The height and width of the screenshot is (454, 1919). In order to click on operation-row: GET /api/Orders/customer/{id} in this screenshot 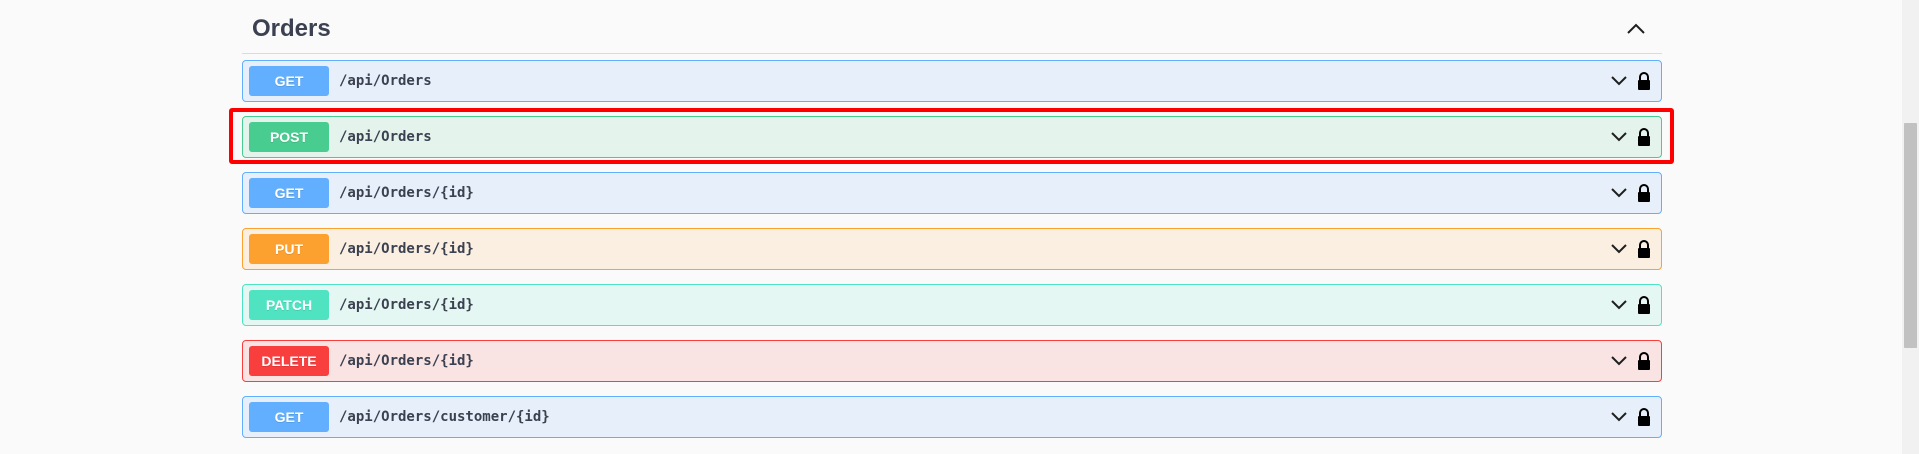, I will do `click(952, 417)`.